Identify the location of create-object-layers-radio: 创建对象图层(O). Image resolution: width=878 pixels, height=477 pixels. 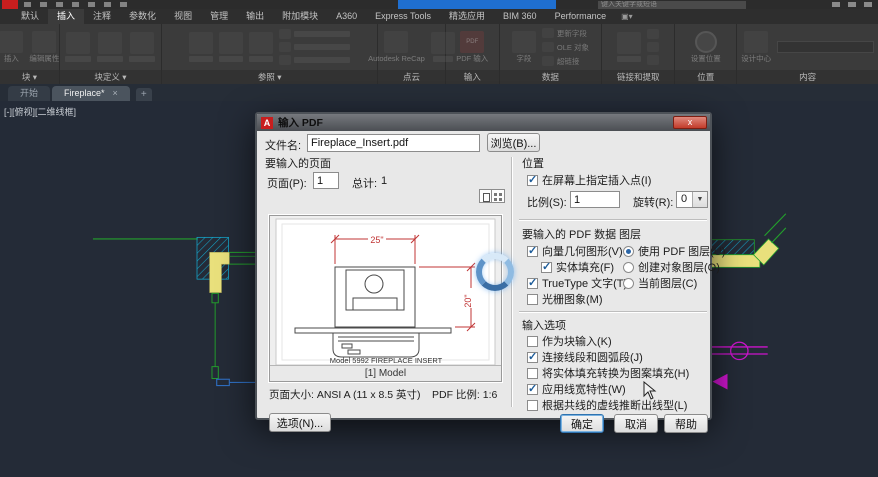
(671, 267).